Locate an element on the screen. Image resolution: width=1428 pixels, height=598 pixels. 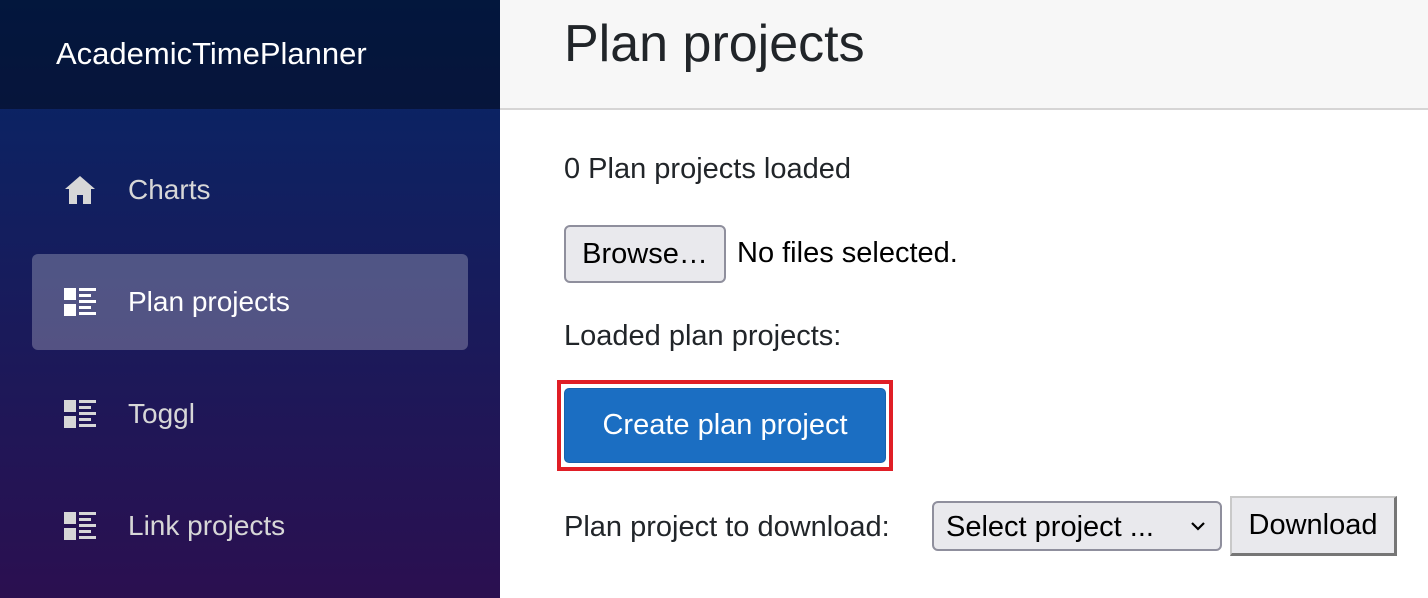
sidebar-item-label: Link projects is located at coordinates (207, 525).